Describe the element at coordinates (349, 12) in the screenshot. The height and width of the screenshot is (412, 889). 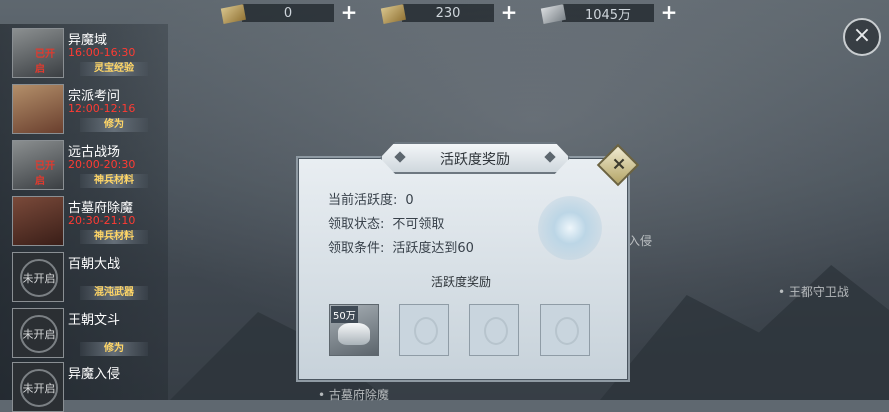
I see `add-gold-button: +` at that location.